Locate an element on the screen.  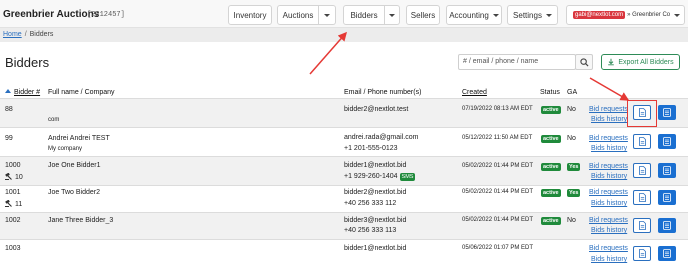
user-org-label: » Greenbrier Co is located at coordinates (649, 15).